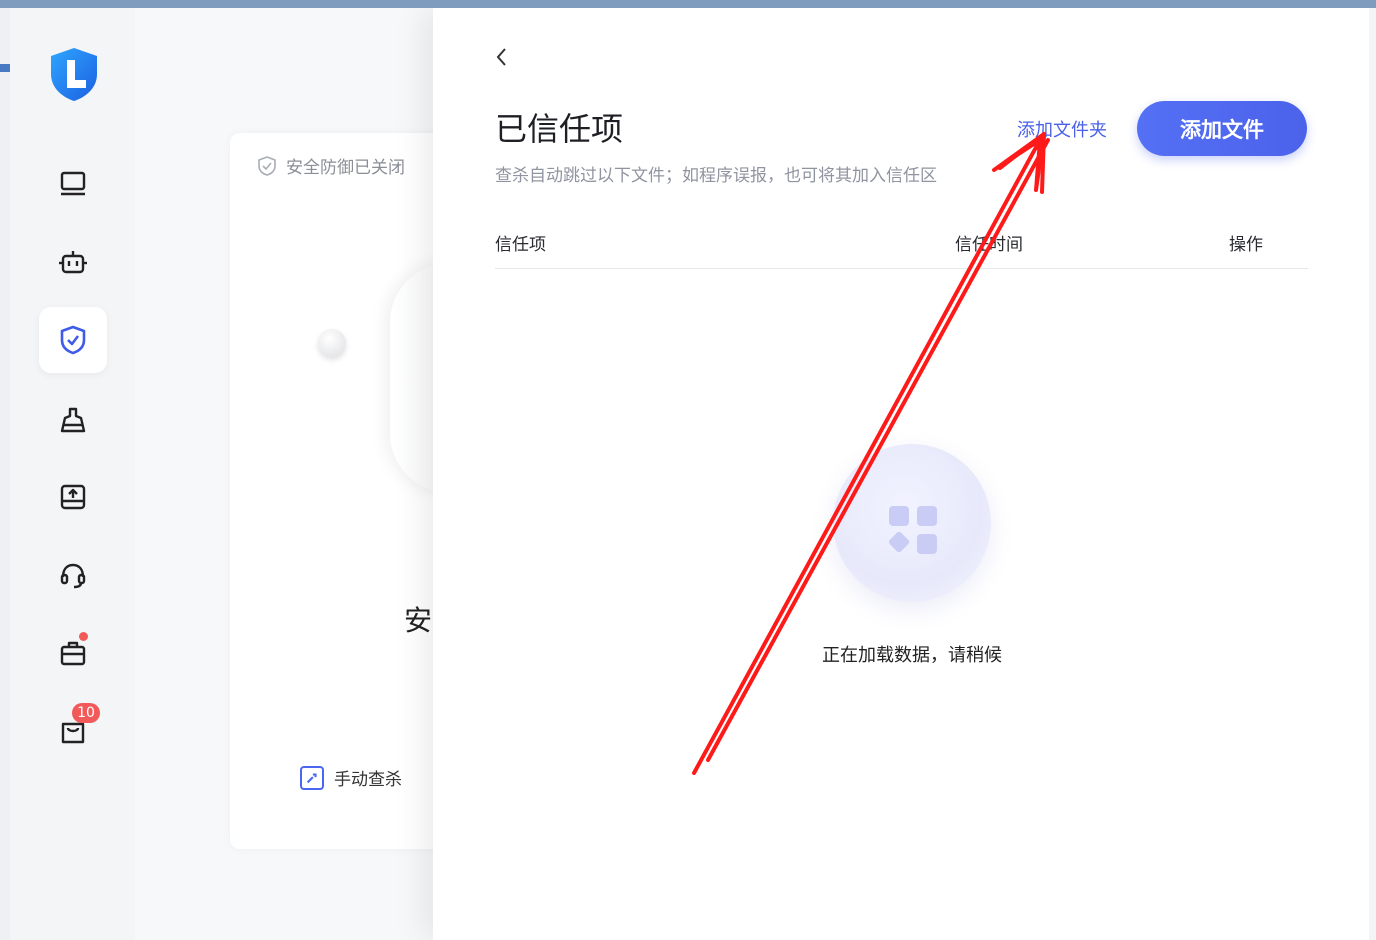  What do you see at coordinates (332, 343) in the screenshot?
I see `decorative-ball` at bounding box center [332, 343].